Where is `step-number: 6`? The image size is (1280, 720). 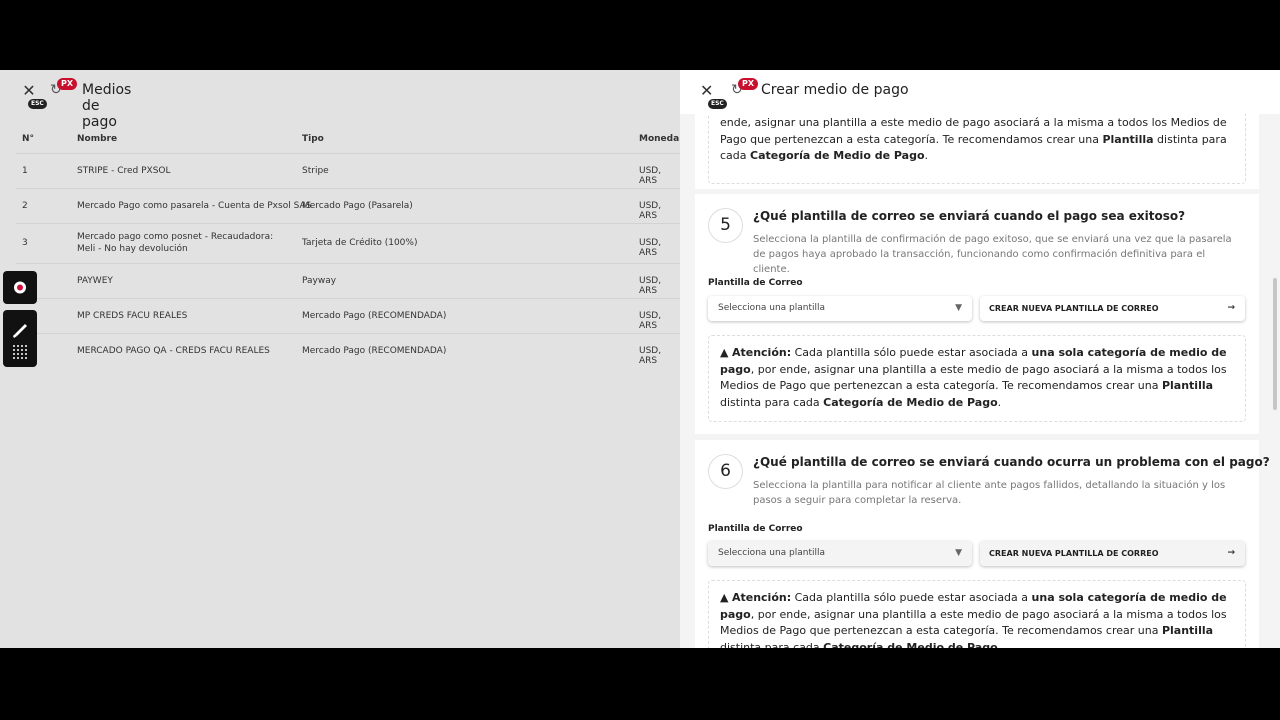 step-number: 6 is located at coordinates (725, 471).